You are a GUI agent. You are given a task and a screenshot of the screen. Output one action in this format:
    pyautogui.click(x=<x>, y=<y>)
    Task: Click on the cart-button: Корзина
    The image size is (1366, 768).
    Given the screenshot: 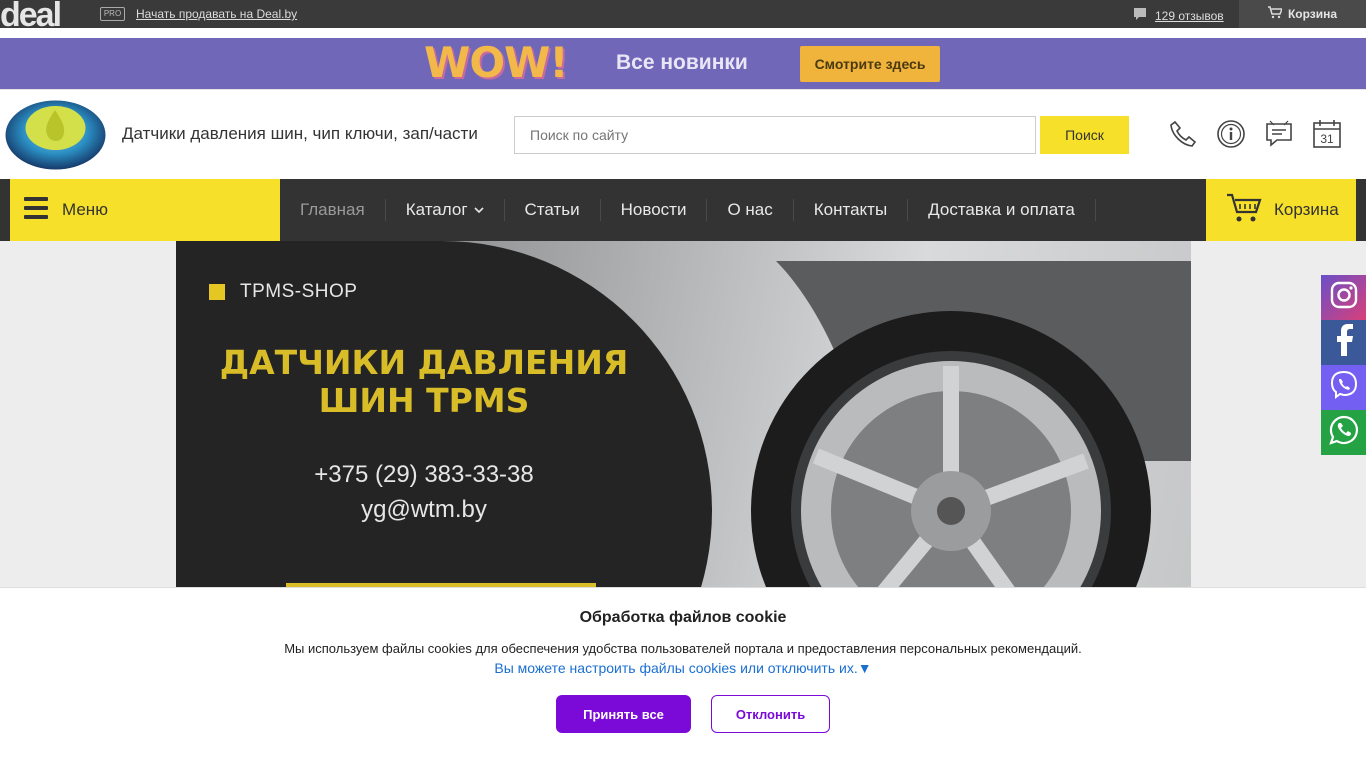 What is the action you would take?
    pyautogui.click(x=1281, y=210)
    